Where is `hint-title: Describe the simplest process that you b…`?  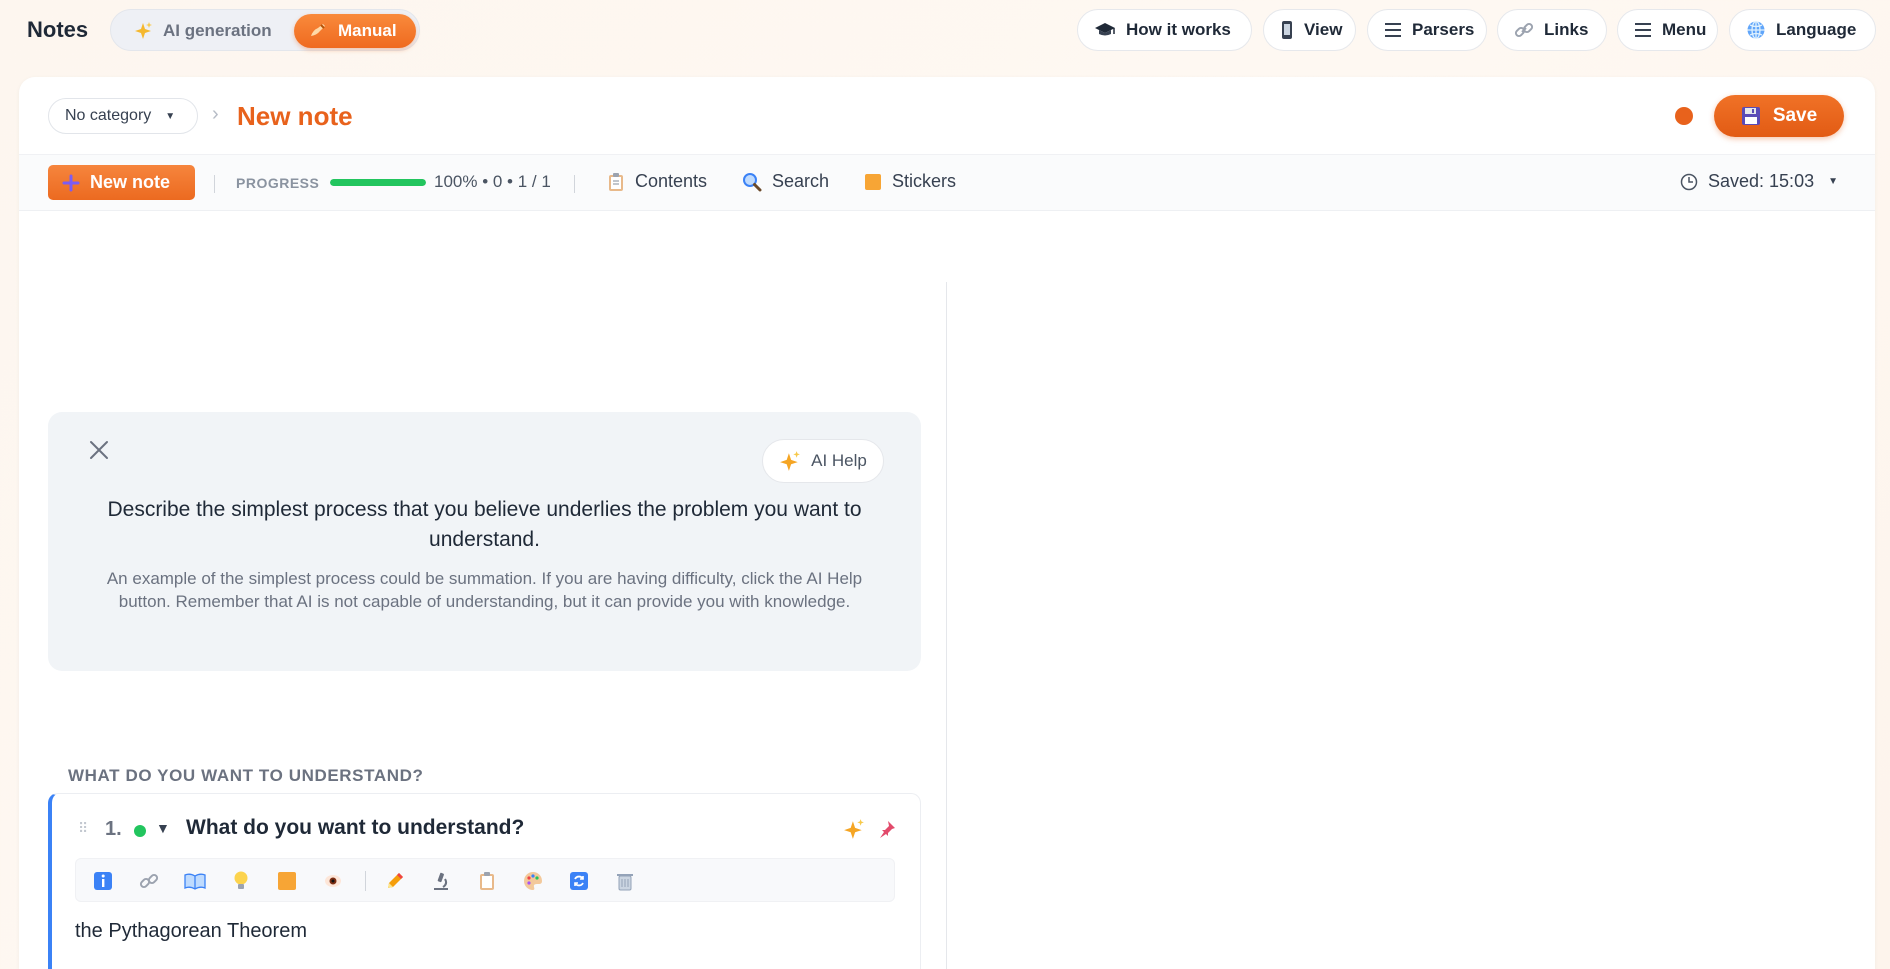 hint-title: Describe the simplest process that you b… is located at coordinates (484, 524).